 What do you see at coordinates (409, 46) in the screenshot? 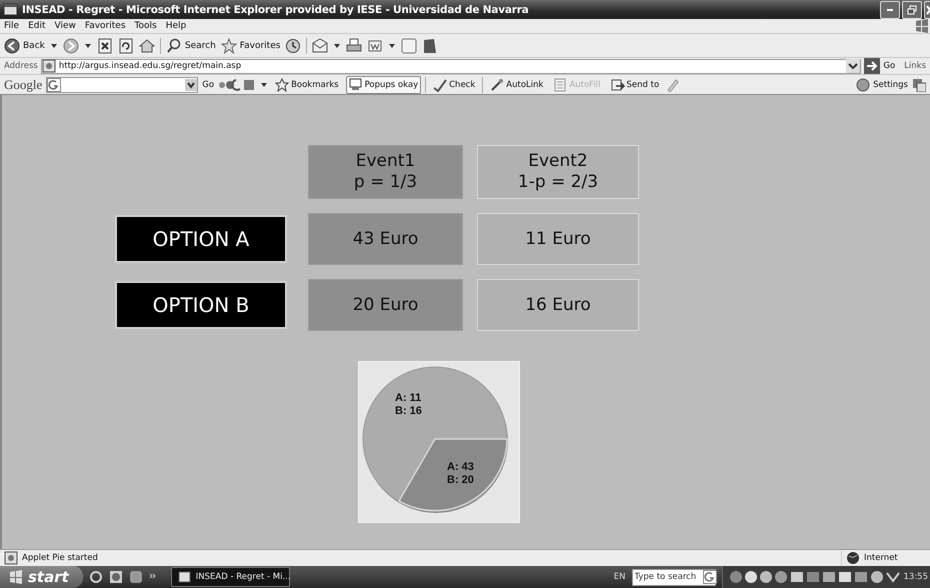
I see `note-icon` at bounding box center [409, 46].